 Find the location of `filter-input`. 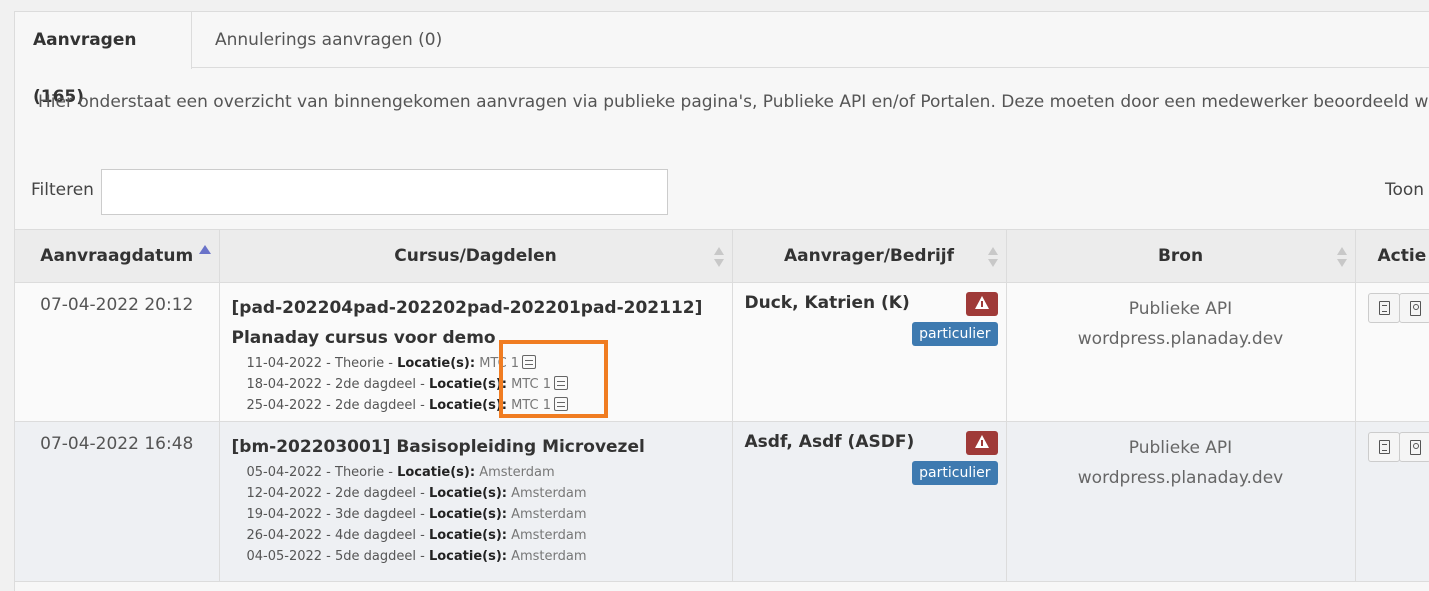

filter-input is located at coordinates (384, 192).